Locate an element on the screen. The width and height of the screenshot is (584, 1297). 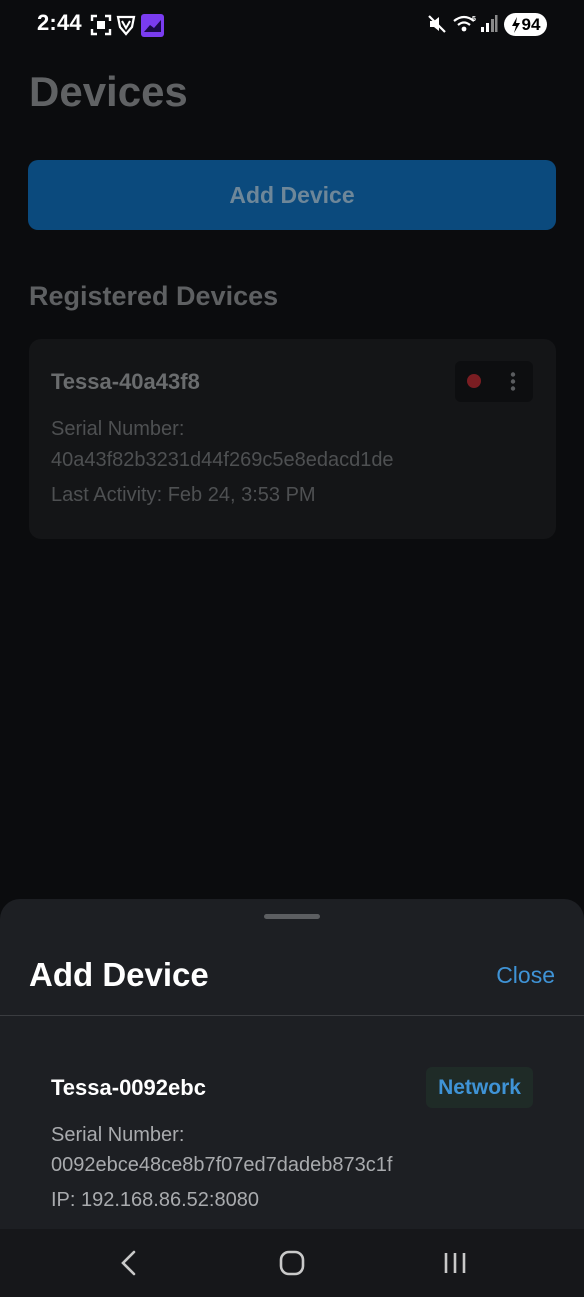
serial-value: 40a43f82b3231d44f269c5e8edacd1de is located at coordinates (222, 460).